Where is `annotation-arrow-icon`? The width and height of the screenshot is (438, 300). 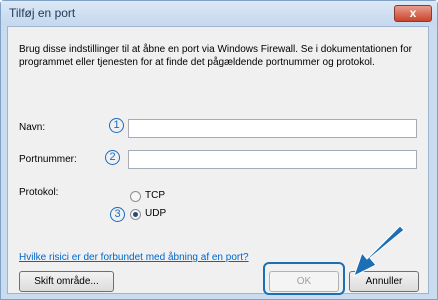
annotation-arrow-icon is located at coordinates (379, 251).